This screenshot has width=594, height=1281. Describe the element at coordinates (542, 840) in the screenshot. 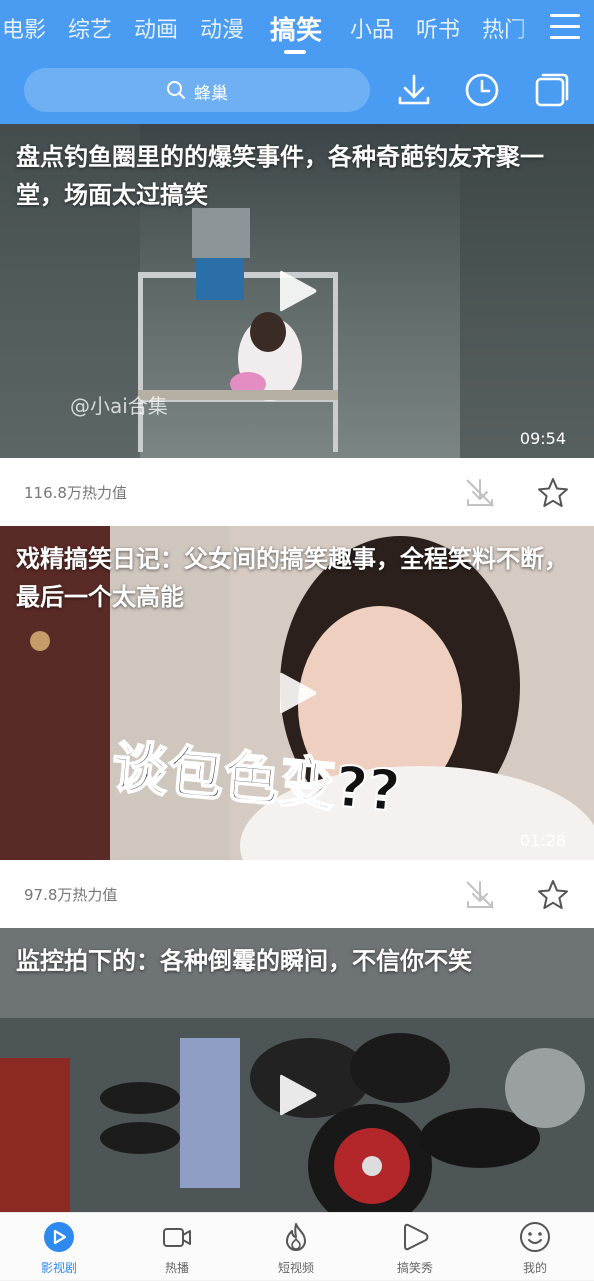

I see `video-duration: 01:28` at that location.